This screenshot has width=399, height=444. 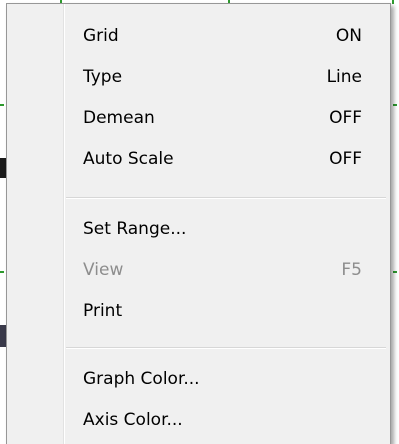 What do you see at coordinates (103, 77) in the screenshot?
I see `menu-item-label: Type` at bounding box center [103, 77].